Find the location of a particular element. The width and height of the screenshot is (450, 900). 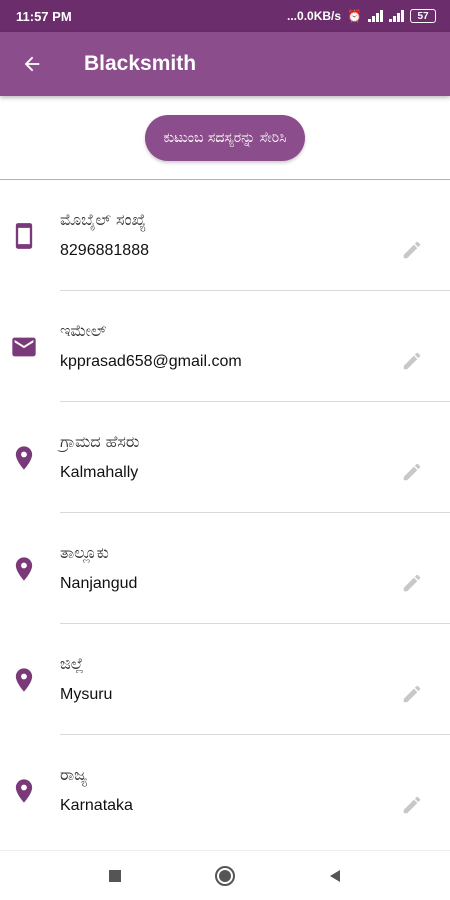

detail-label: ಜಿಲ್ಲೆ is located at coordinates (72, 663).